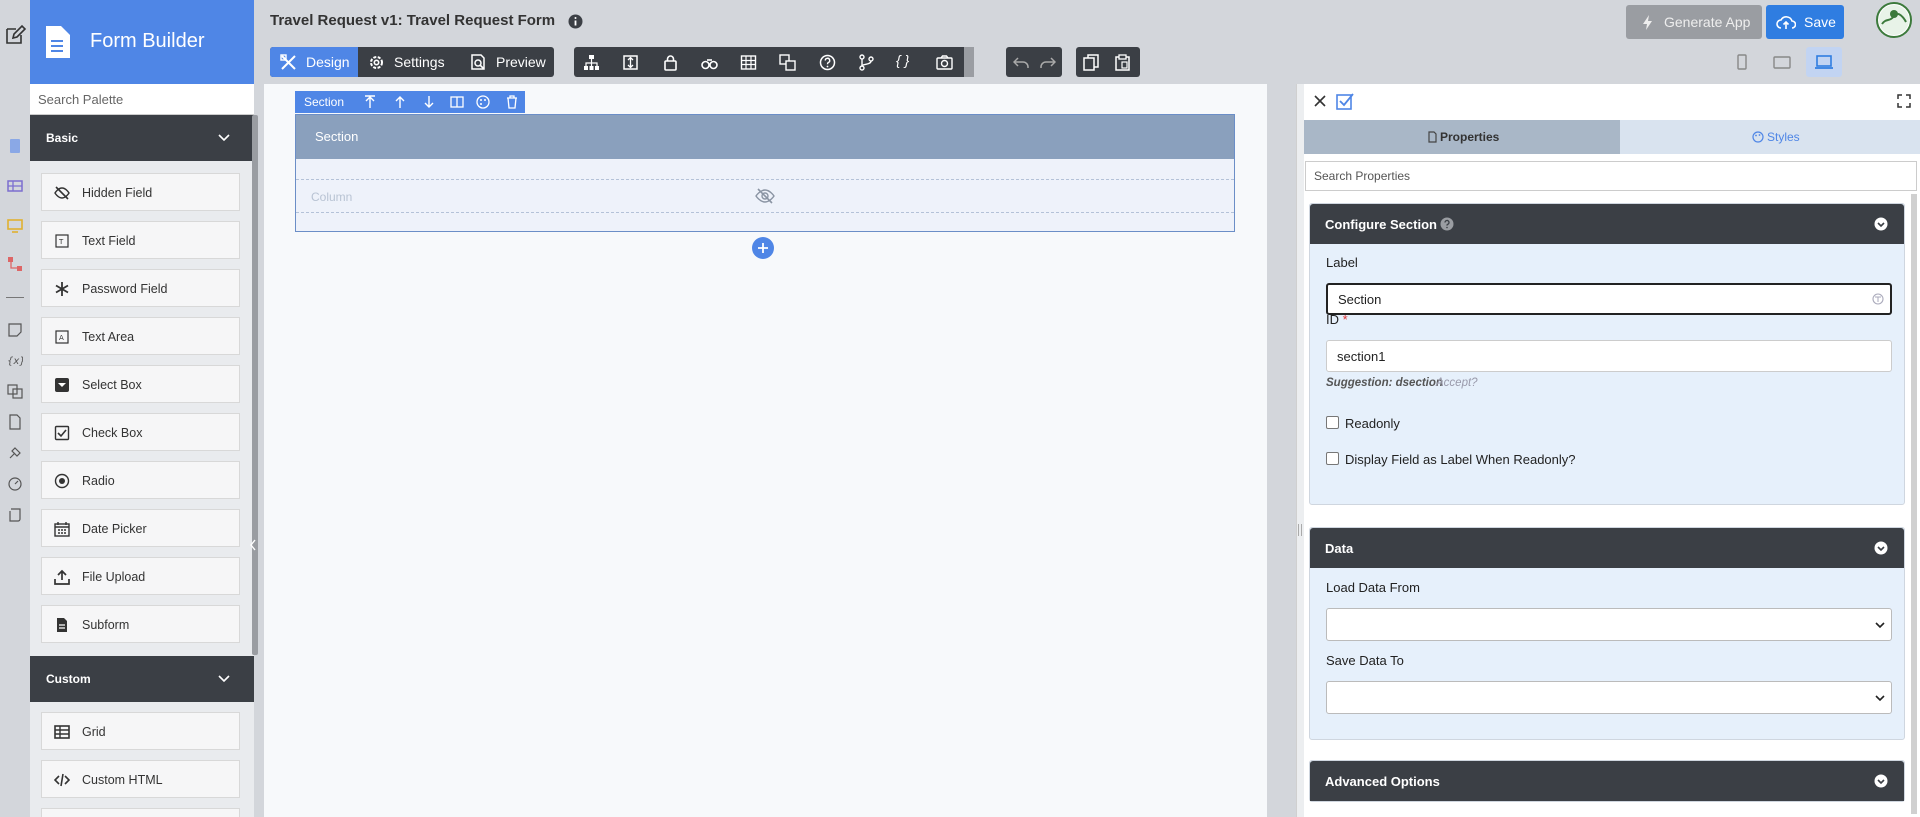 This screenshot has height=817, width=1920. Describe the element at coordinates (419, 62) in the screenshot. I see `tab-label: Settings` at that location.